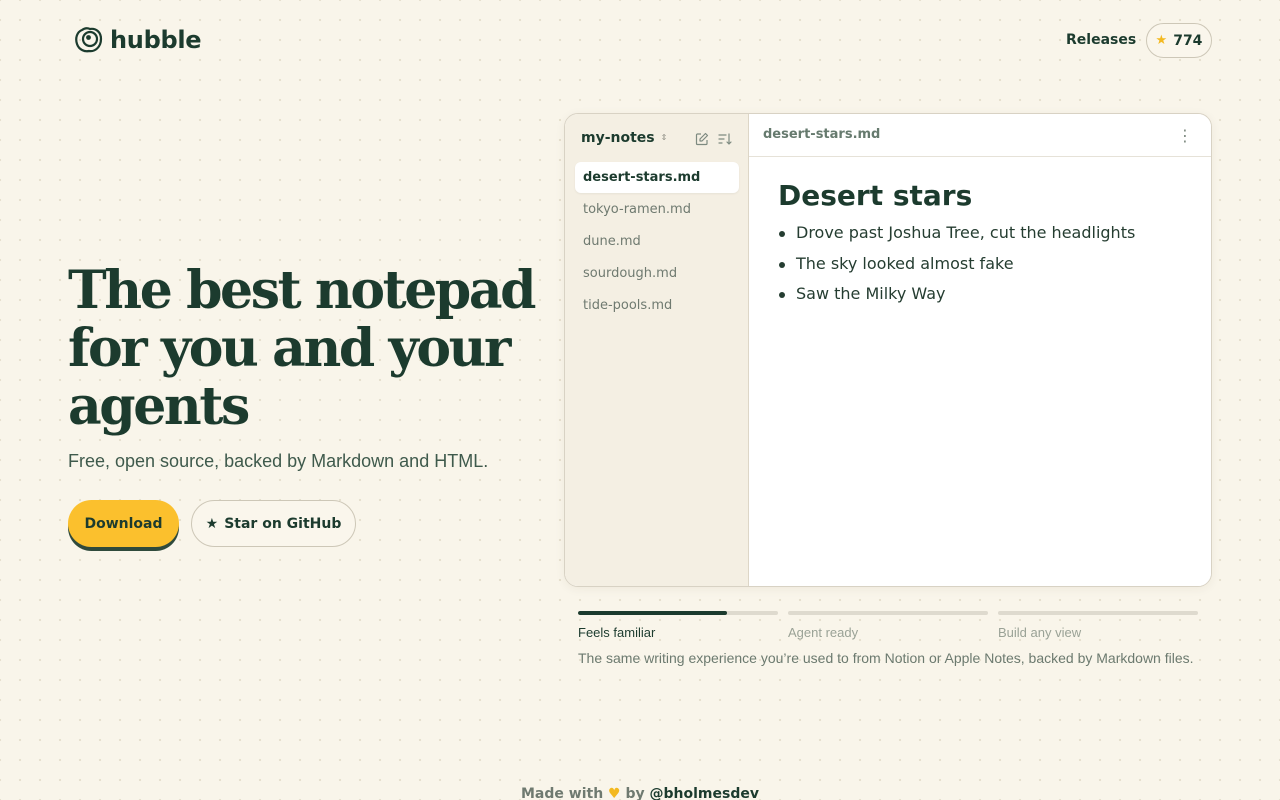  What do you see at coordinates (617, 632) in the screenshot?
I see `feature-tab-label: Feels familiar` at bounding box center [617, 632].